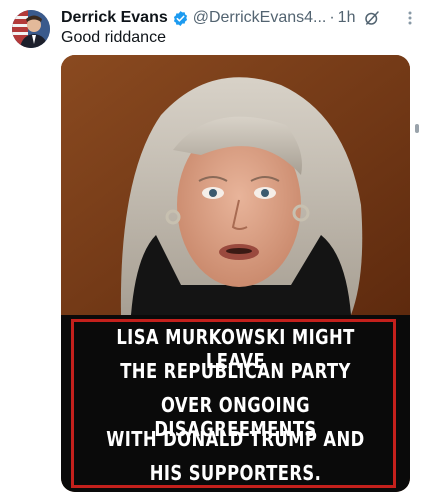  I want to click on scrollbar-thumb, so click(417, 128).